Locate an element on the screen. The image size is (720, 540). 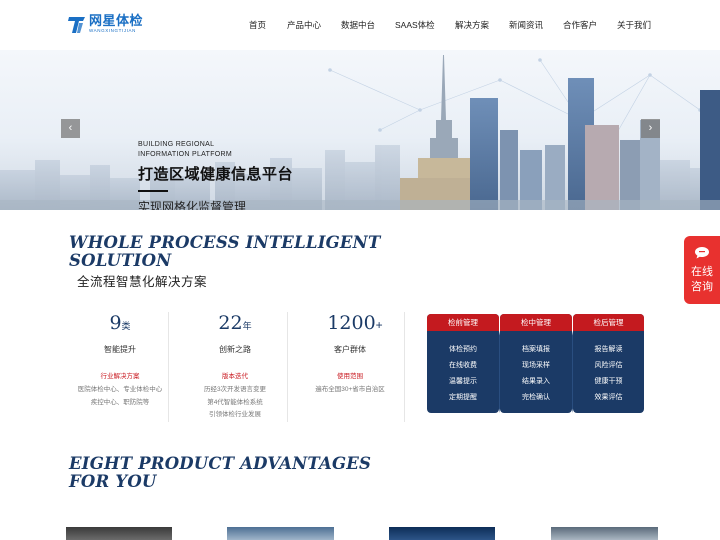
process-column-mid: 检中管理 档案填报 现场采样 结果录入 完检确认 is located at coordinates (536, 363).